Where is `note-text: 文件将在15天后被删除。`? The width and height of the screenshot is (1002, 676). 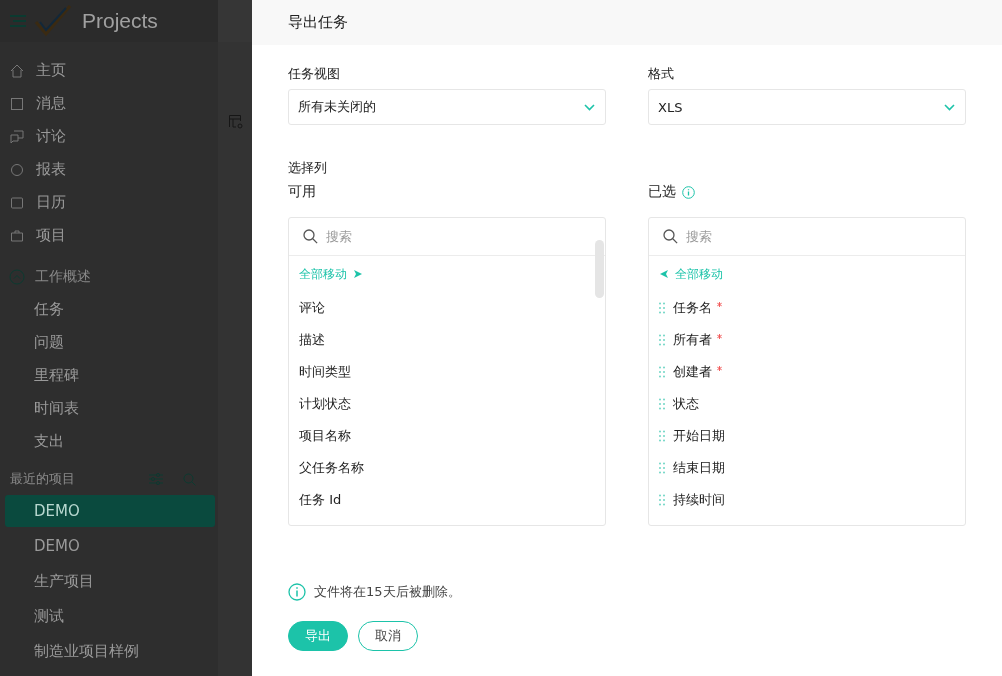 note-text: 文件将在15天后被删除。 is located at coordinates (387, 592).